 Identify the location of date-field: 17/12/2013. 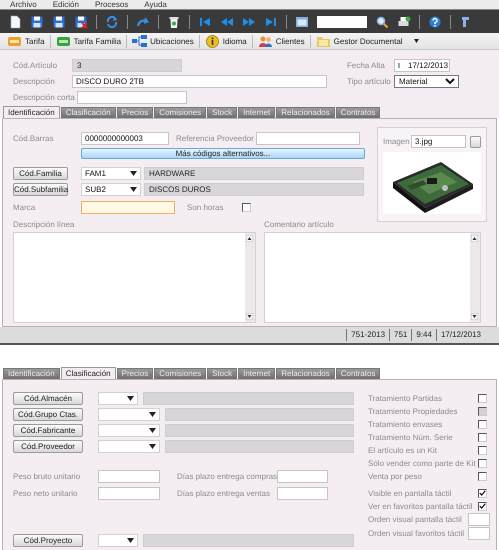
(422, 65).